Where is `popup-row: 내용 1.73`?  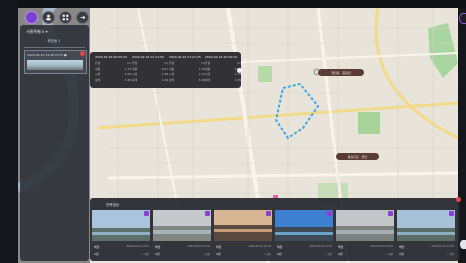 popup-row: 내용 1.73 is located at coordinates (113, 68).